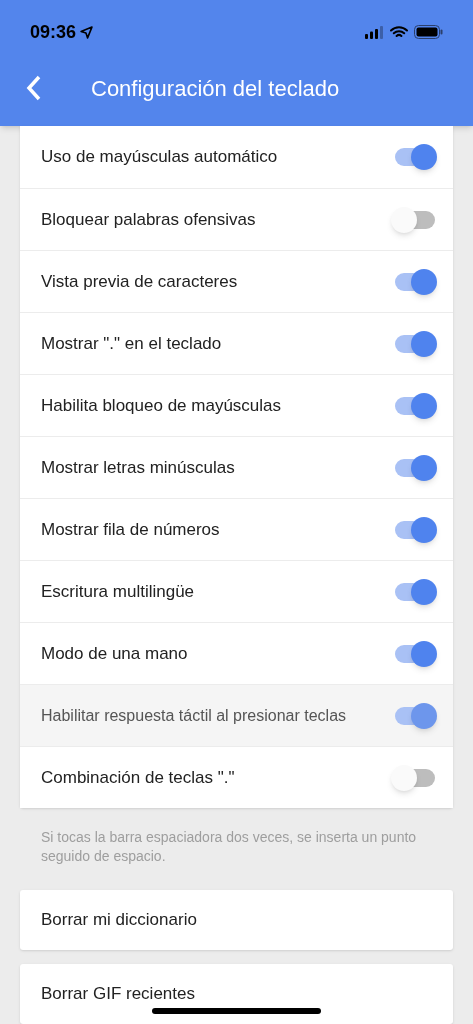 This screenshot has height=1024, width=473. Describe the element at coordinates (236, 777) in the screenshot. I see `setting-row: Combinación de teclas "."` at that location.